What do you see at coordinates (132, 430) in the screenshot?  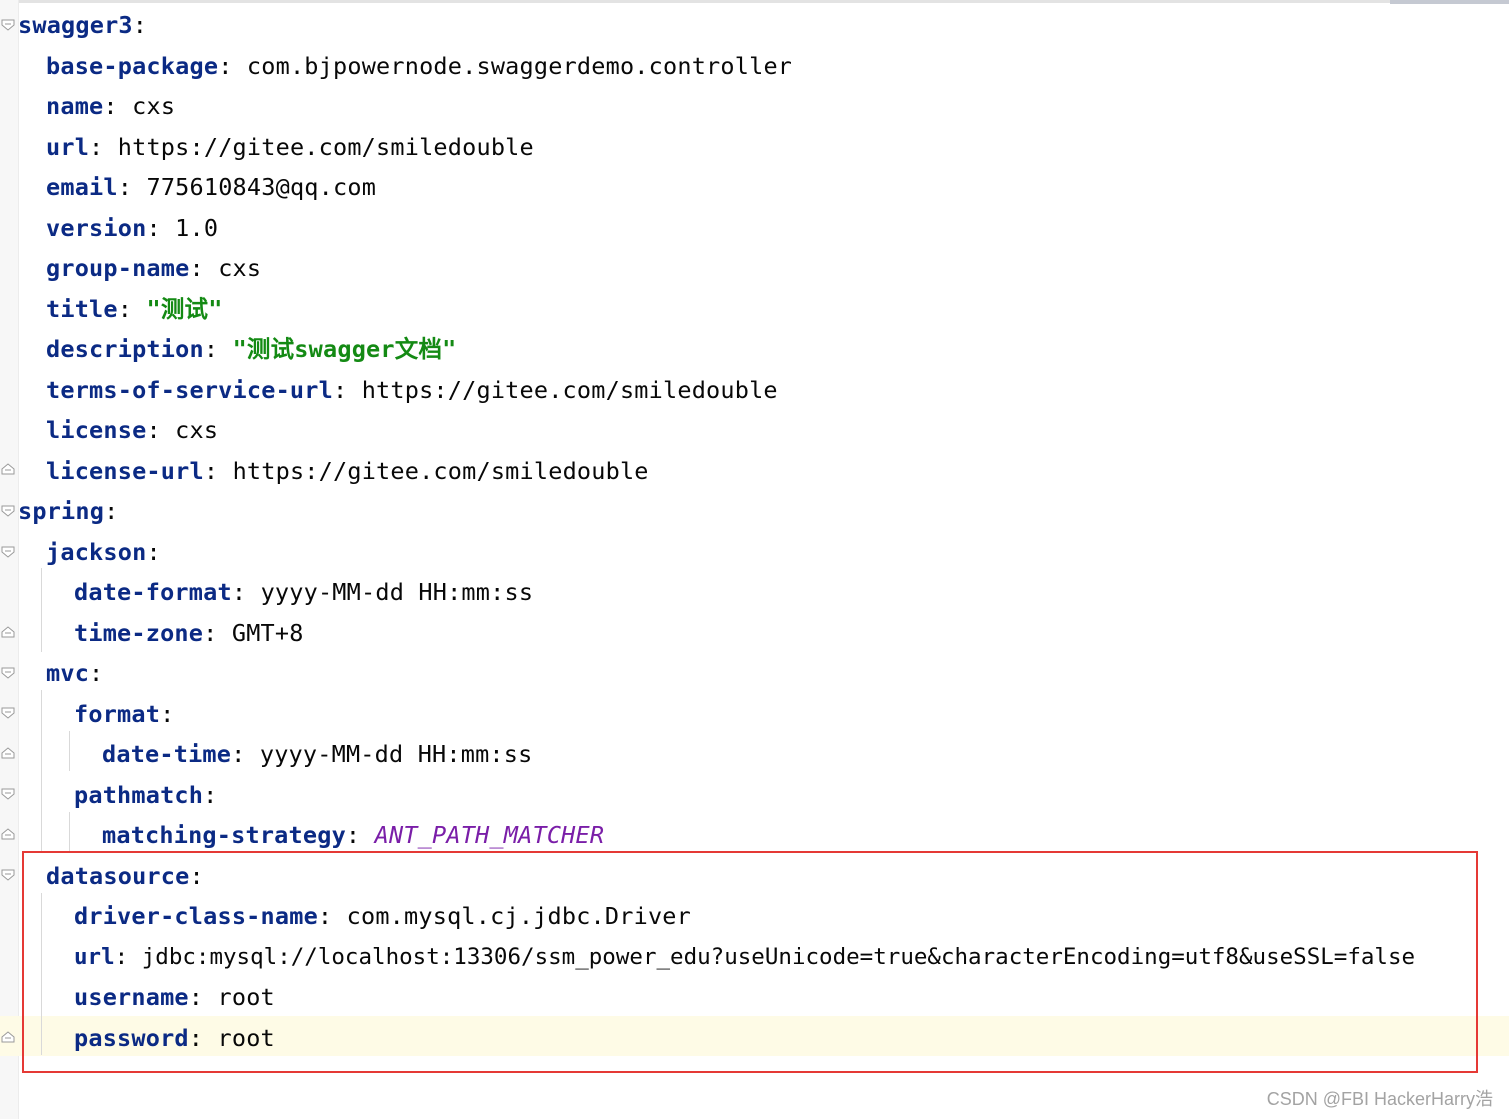 I see `code-line: license: cxs` at bounding box center [132, 430].